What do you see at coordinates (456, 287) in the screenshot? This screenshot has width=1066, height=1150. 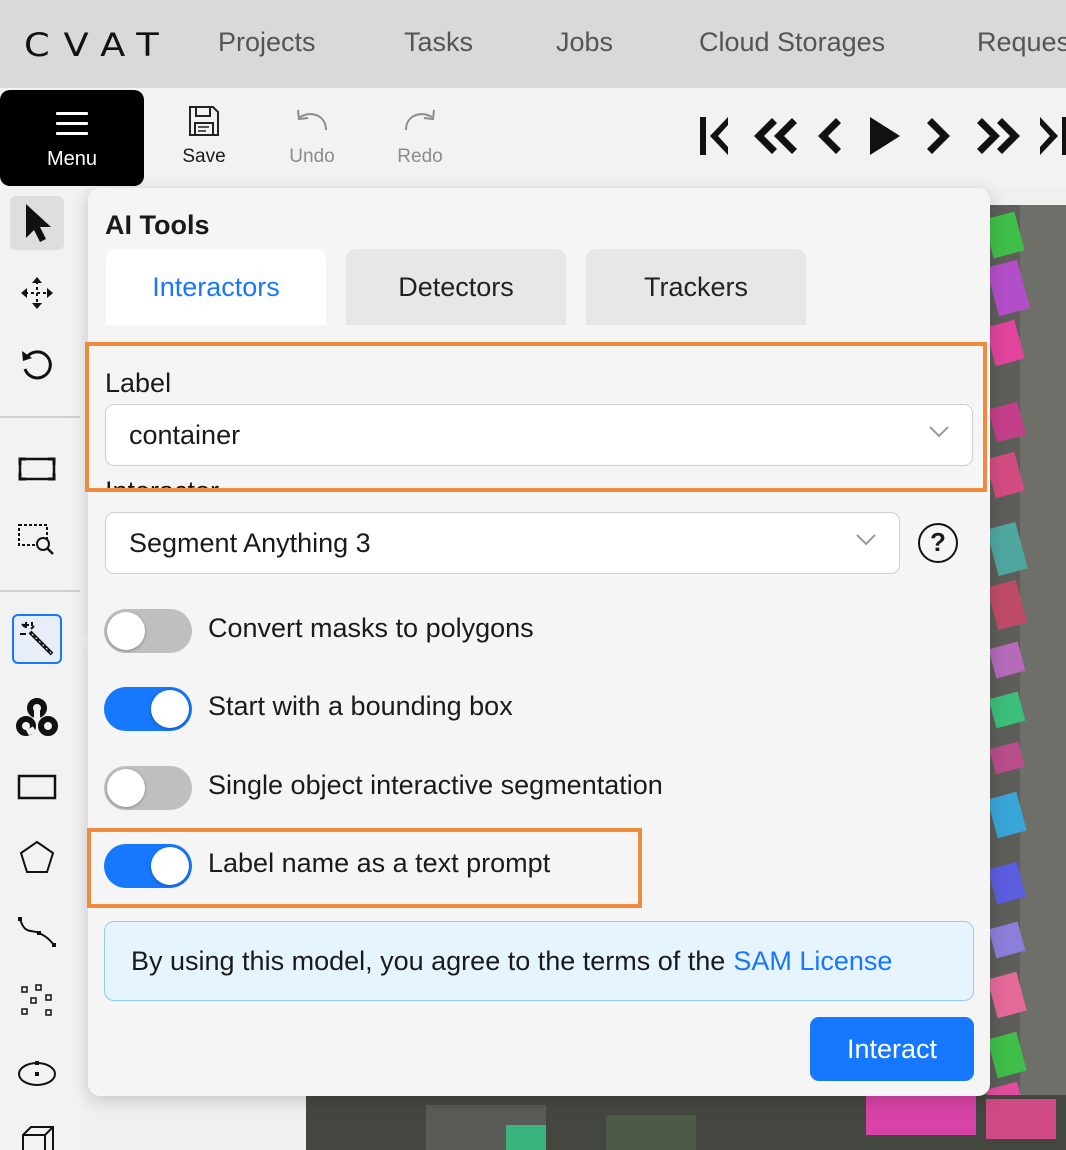 I see `tab-detectors: Detectors` at bounding box center [456, 287].